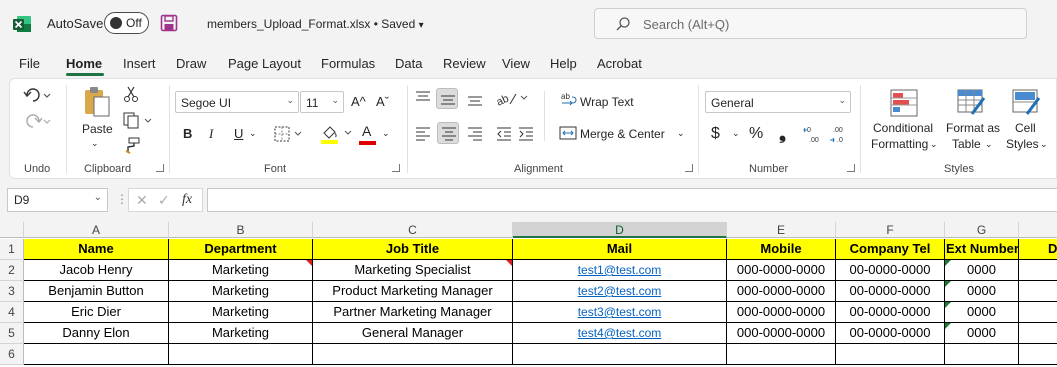  I want to click on tab-home: Home, so click(84, 63).